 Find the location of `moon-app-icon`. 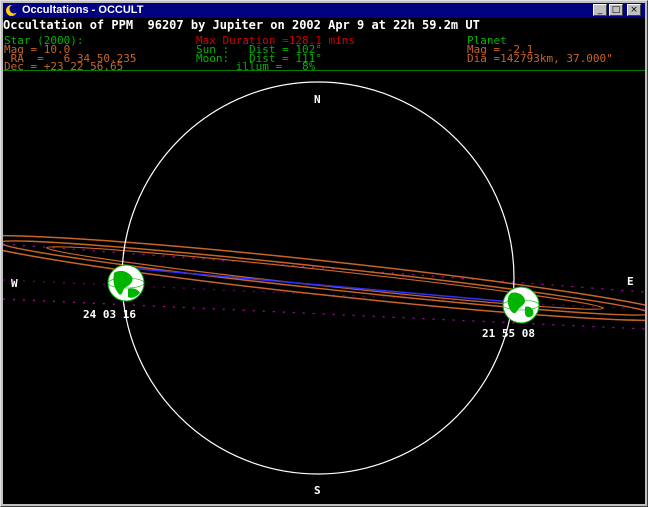

moon-app-icon is located at coordinates (12, 10).